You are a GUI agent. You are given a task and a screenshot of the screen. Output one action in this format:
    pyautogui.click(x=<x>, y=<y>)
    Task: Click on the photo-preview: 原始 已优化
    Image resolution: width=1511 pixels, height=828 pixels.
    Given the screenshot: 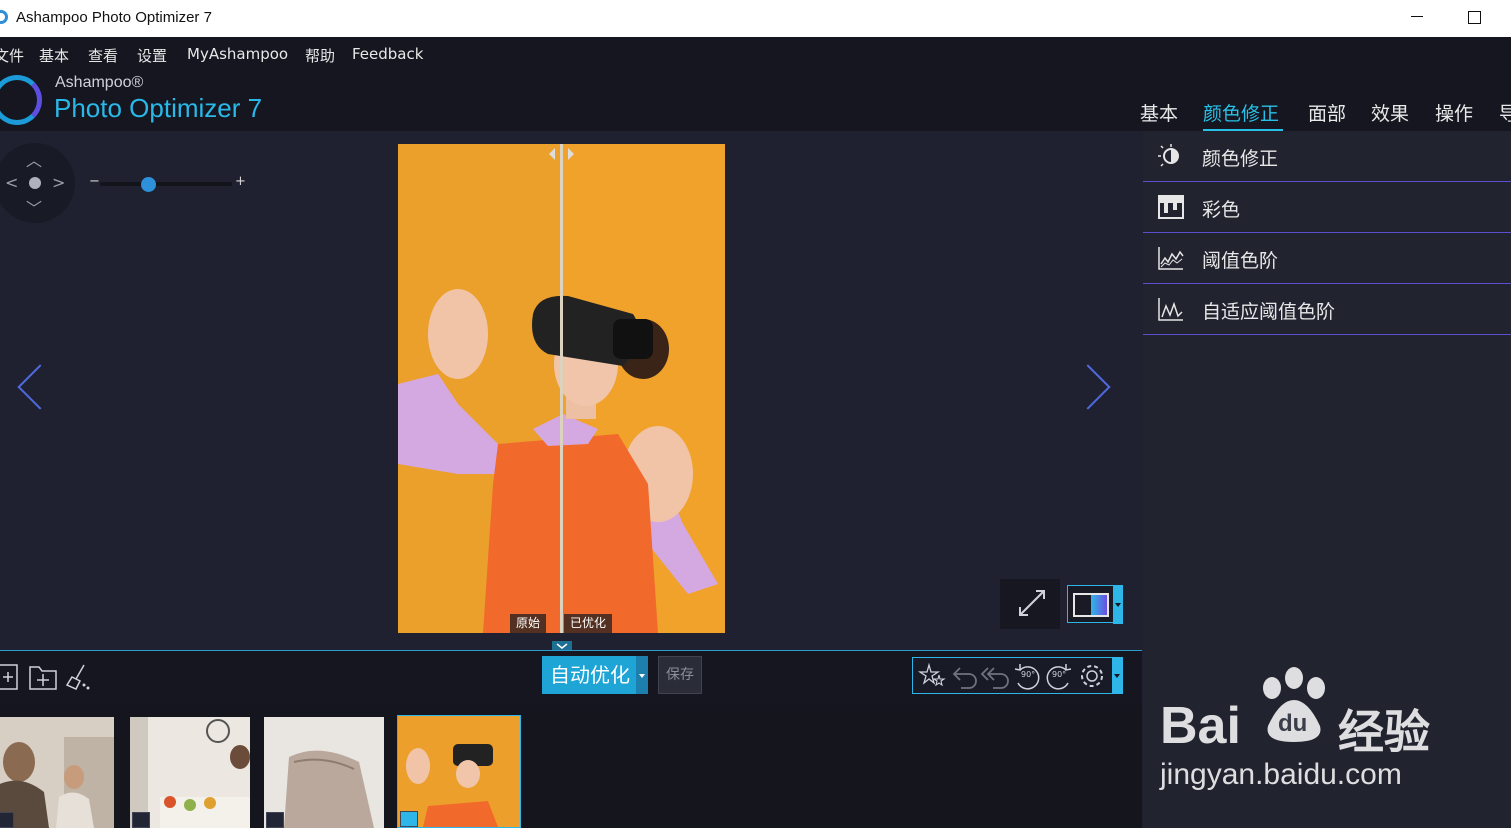 What is the action you would take?
    pyautogui.click(x=561, y=388)
    